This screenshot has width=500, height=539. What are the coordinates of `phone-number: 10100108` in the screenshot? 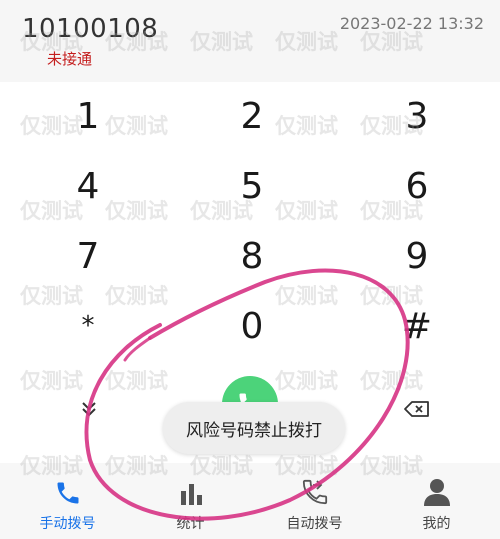 It's located at (90, 29).